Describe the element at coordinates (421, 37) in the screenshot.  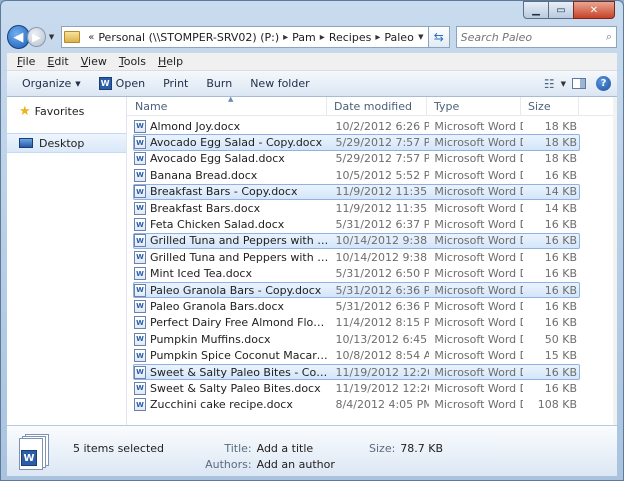
I see `address-dropdown-icon: ▼` at that location.